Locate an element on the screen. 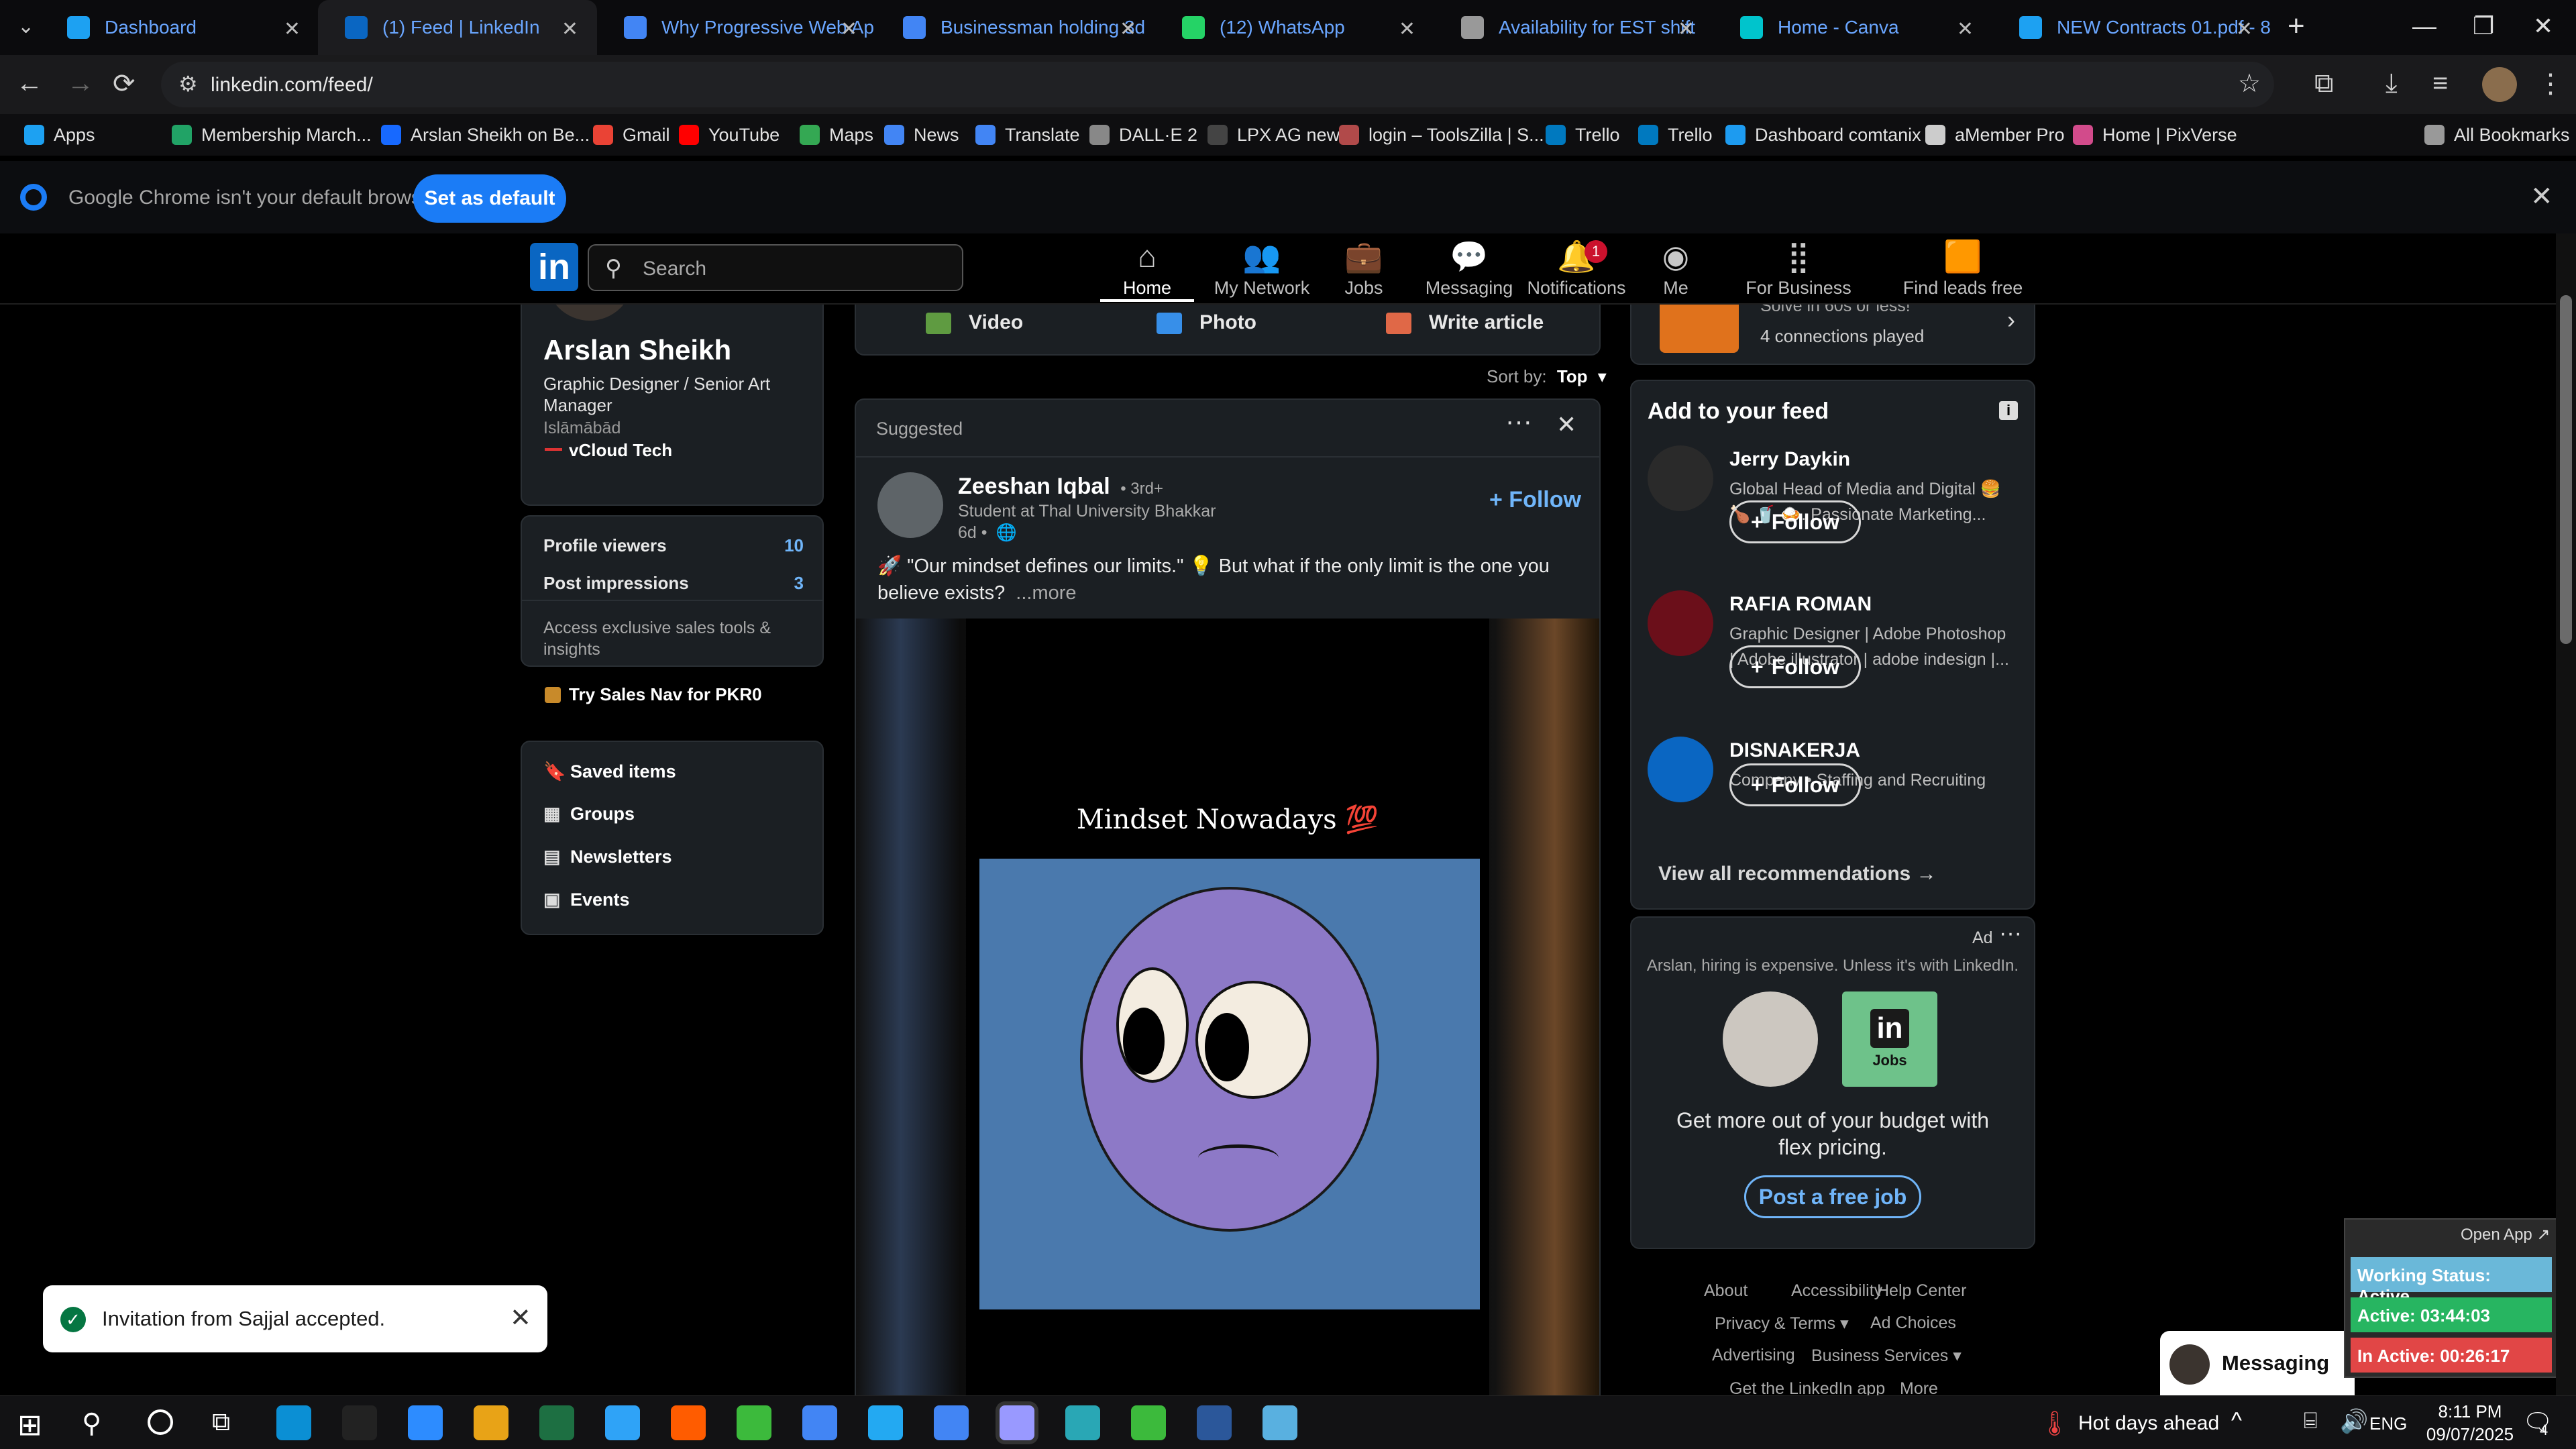 The image size is (2576, 1449). tab-1: Dashboard ✕ is located at coordinates (179, 27).